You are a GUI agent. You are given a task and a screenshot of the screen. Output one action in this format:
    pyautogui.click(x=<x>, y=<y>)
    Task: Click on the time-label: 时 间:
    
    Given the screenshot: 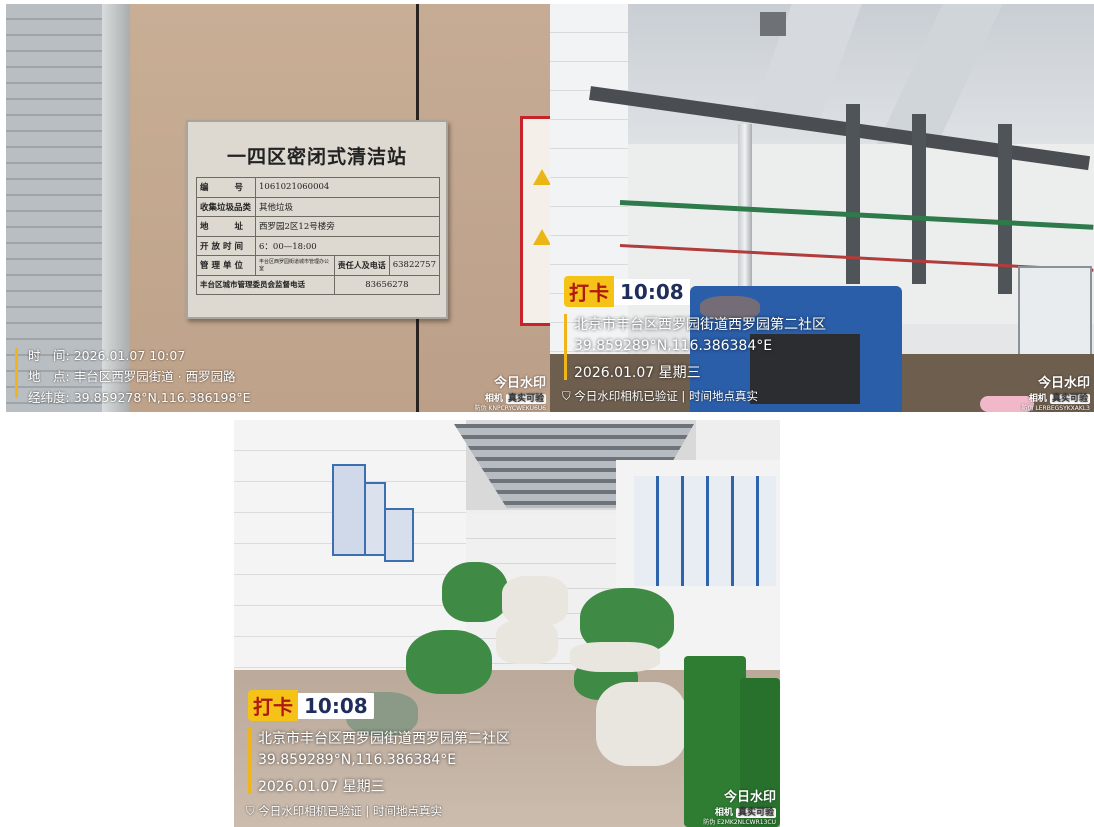 What is the action you would take?
    pyautogui.click(x=49, y=355)
    